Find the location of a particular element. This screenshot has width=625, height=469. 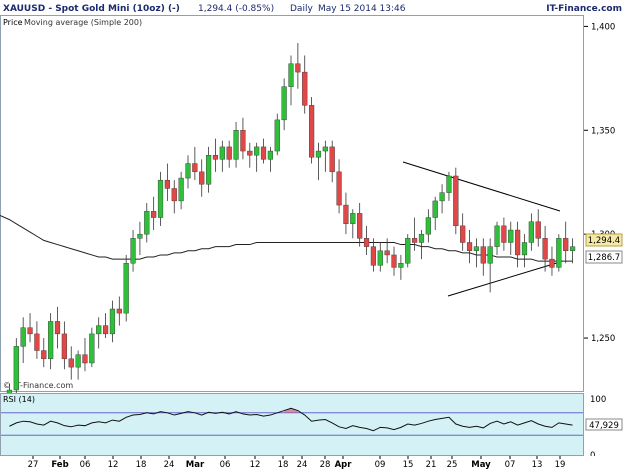

price-tick-label: 1,400 is located at coordinates (603, 27).